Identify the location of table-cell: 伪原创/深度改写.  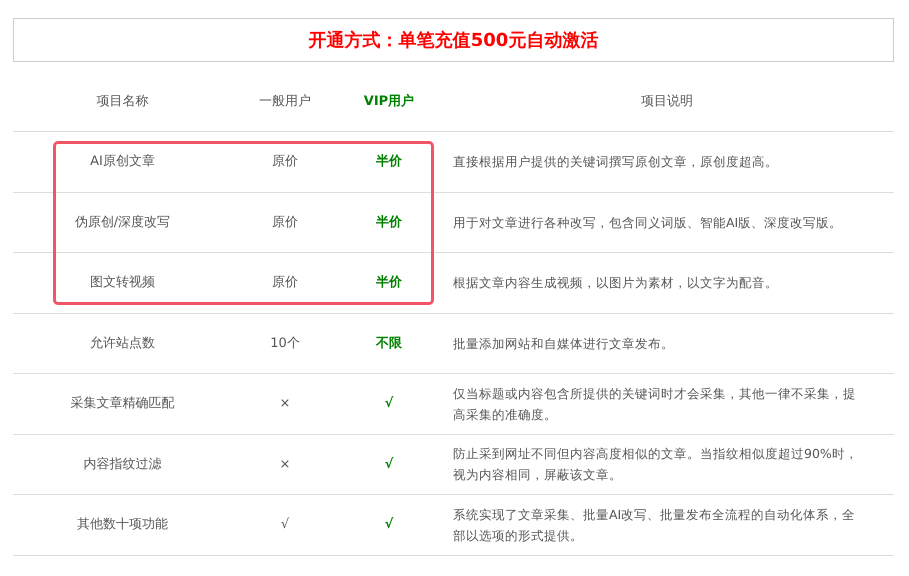
(122, 222).